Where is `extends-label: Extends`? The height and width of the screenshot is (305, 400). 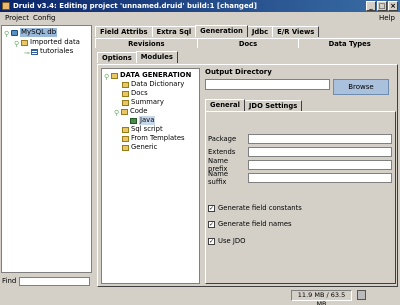
extends-label: Extends is located at coordinates (222, 152).